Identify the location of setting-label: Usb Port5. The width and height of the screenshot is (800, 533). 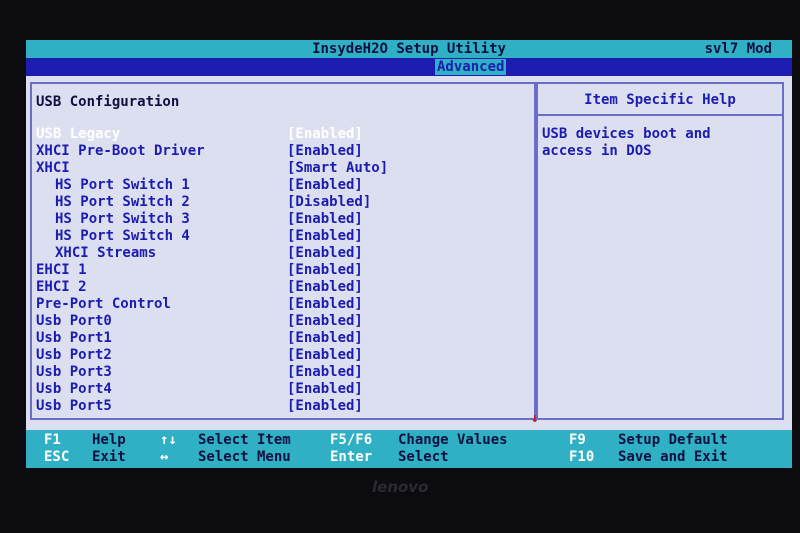
(74, 406).